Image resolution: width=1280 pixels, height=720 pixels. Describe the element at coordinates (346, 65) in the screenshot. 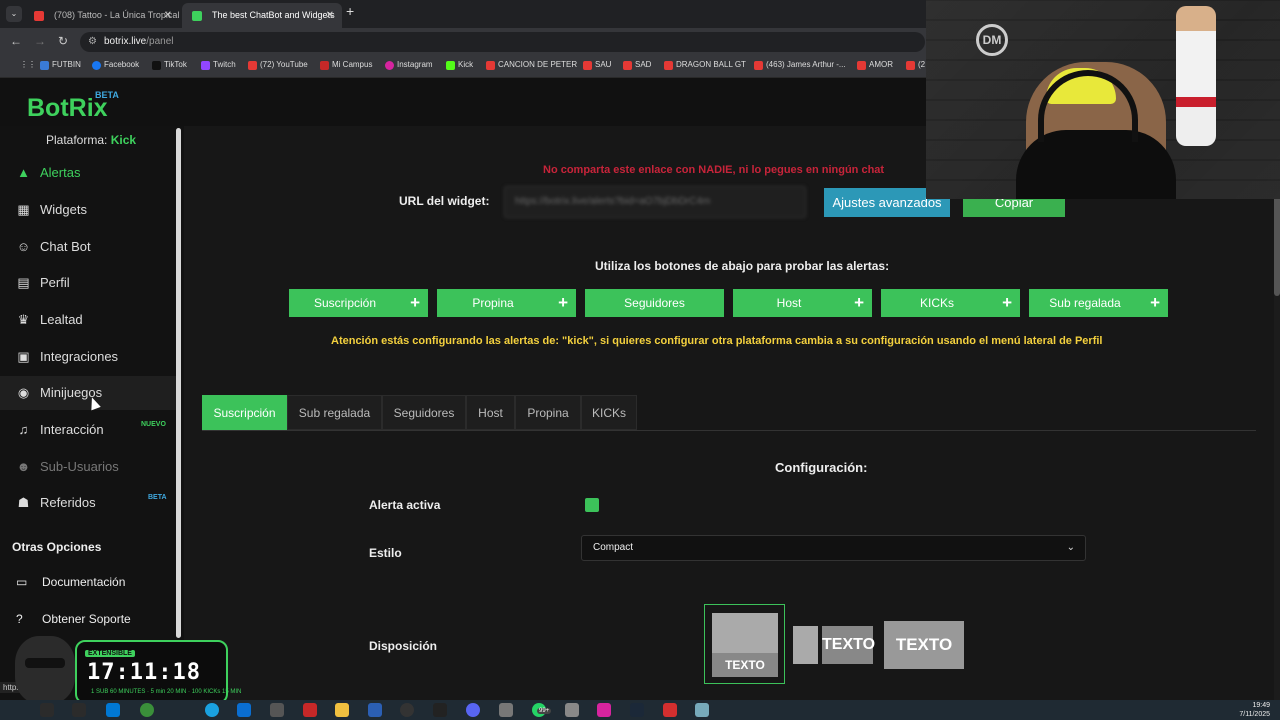

I see `bookmark-item: Mi Campus` at that location.